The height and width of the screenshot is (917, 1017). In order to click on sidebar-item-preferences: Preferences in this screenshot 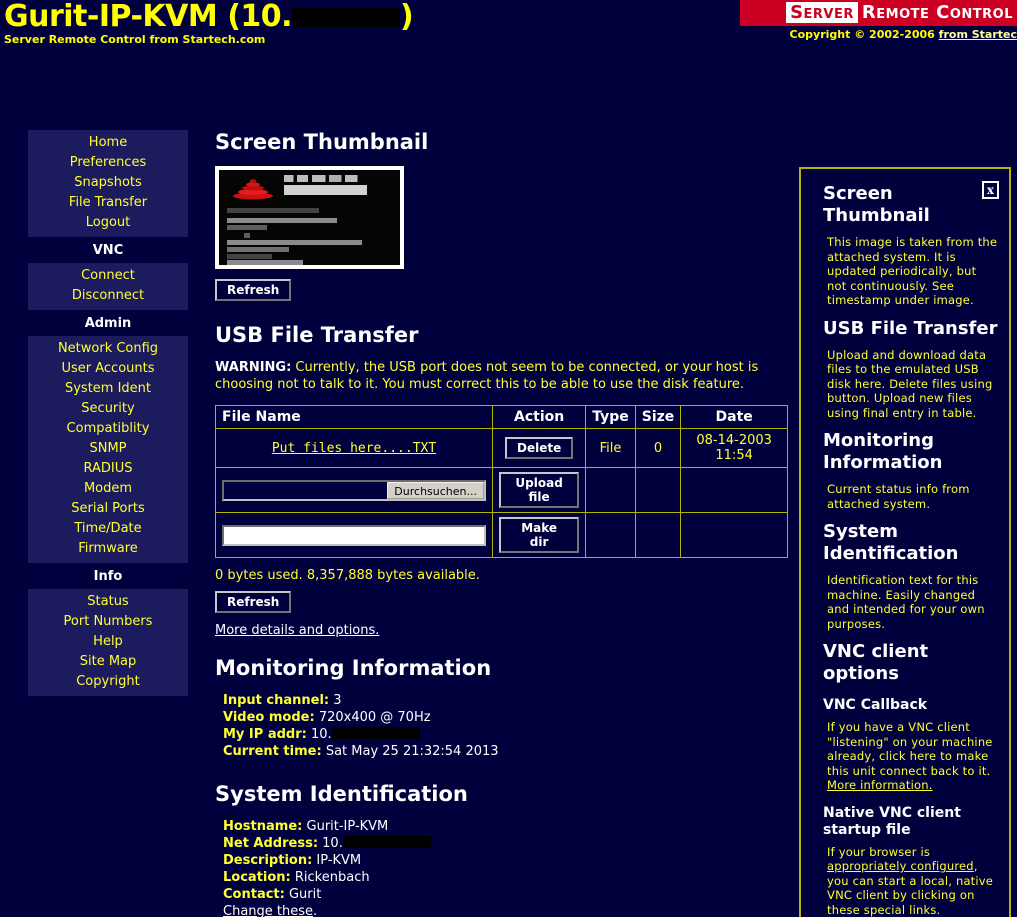, I will do `click(108, 163)`.